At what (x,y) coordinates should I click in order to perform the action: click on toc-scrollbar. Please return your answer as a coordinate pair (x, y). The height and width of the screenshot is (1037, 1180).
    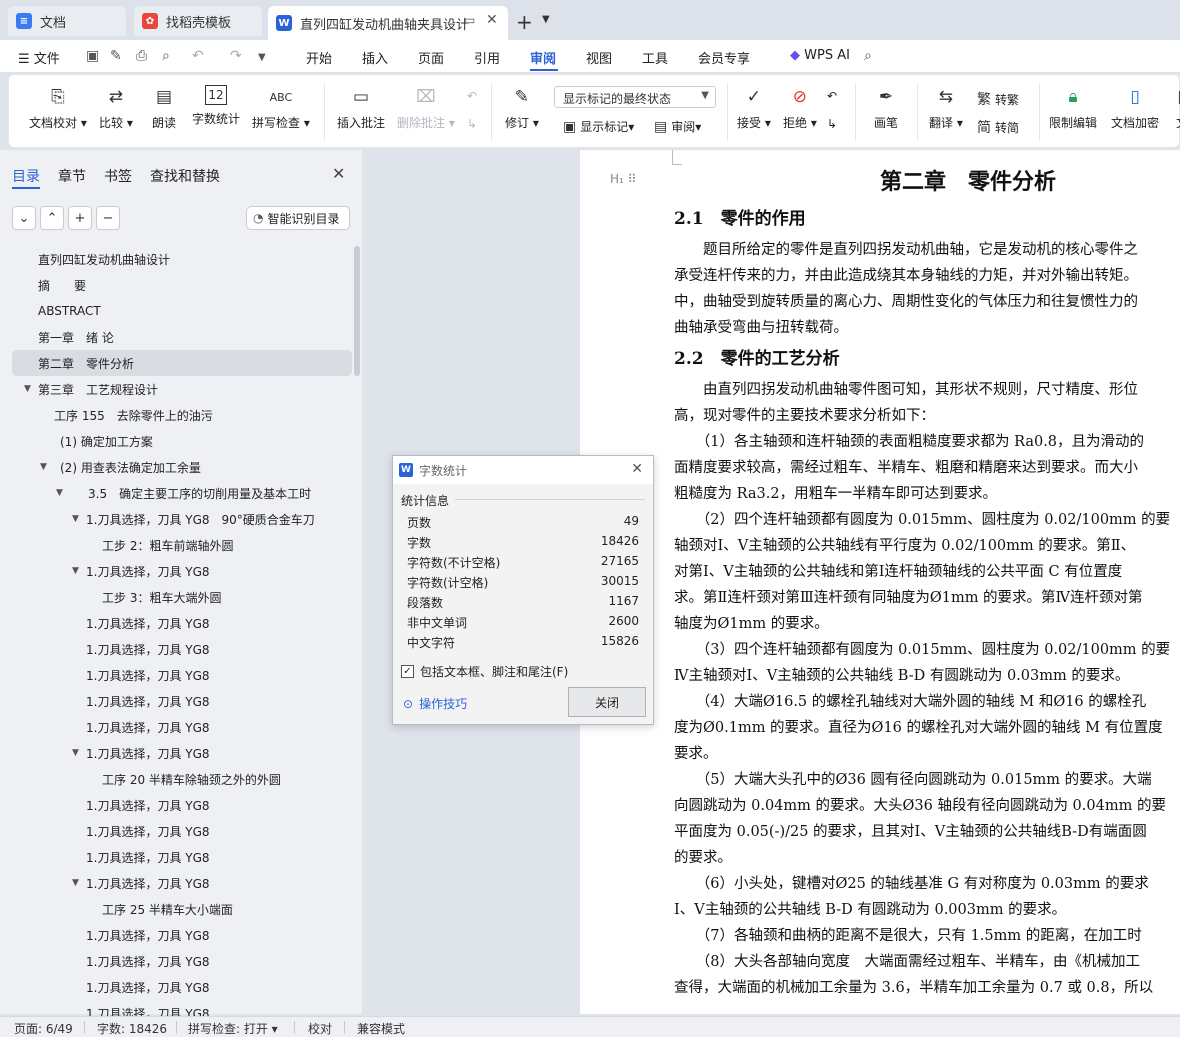
    Looking at the image, I should click on (357, 311).